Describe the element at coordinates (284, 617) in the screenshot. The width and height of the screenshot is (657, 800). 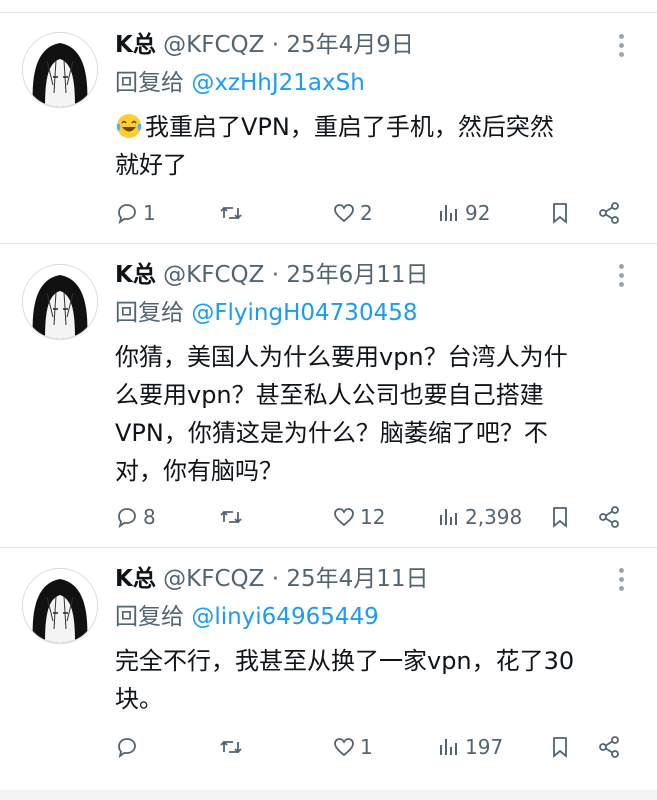
I see `reply-mention: @linyi64965449` at that location.